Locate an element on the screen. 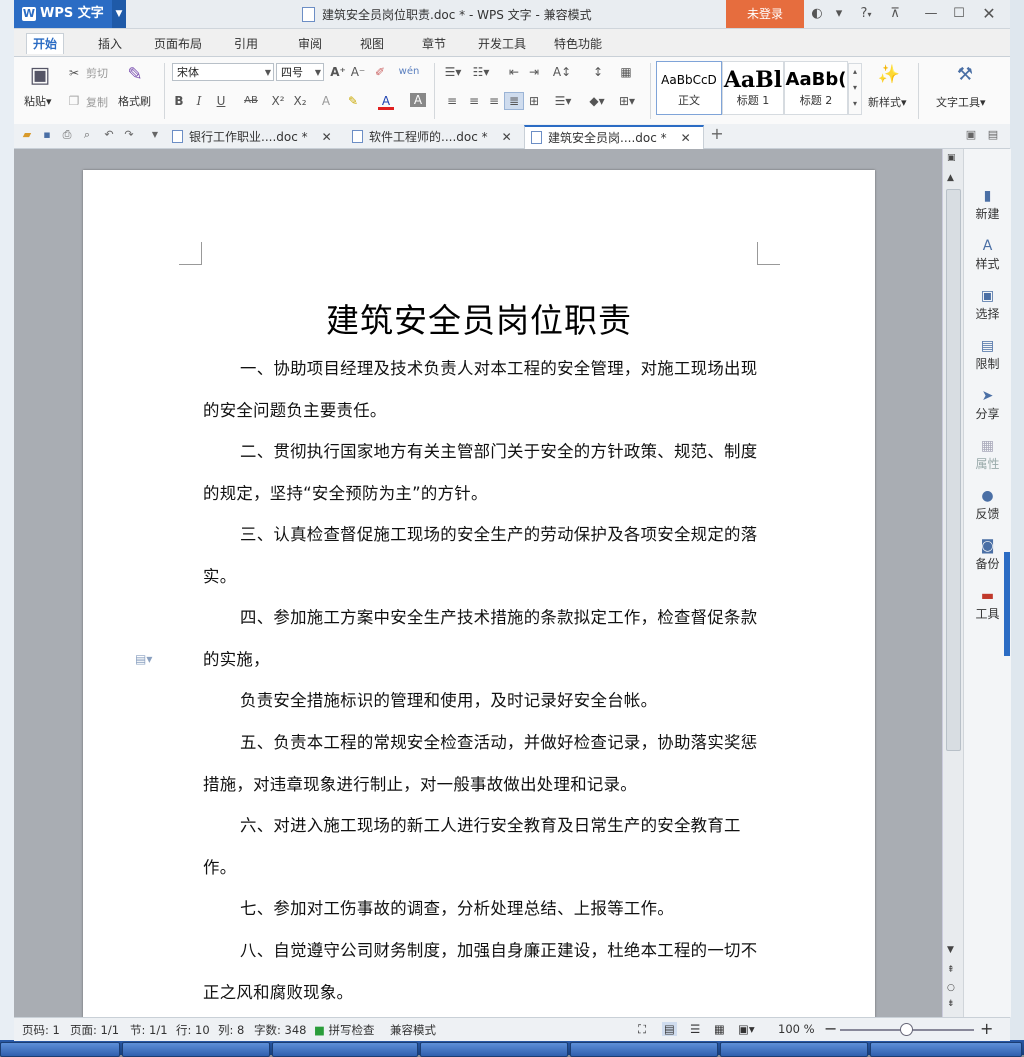  previous-page-icon: ⇞ is located at coordinates (951, 970).